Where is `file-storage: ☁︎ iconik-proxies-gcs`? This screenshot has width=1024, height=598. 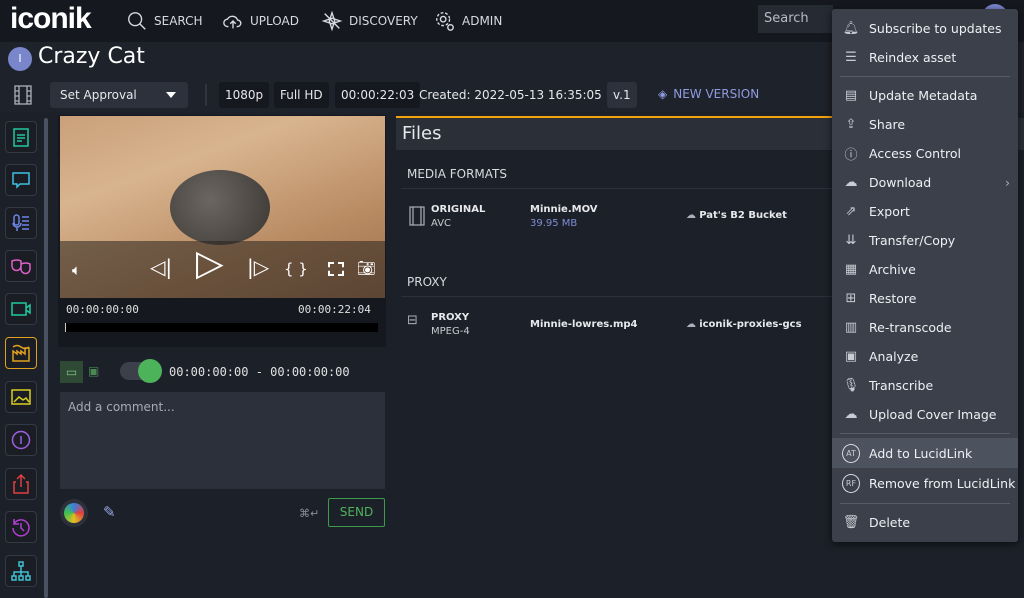 file-storage: ☁︎ iconik-proxies-gcs is located at coordinates (744, 324).